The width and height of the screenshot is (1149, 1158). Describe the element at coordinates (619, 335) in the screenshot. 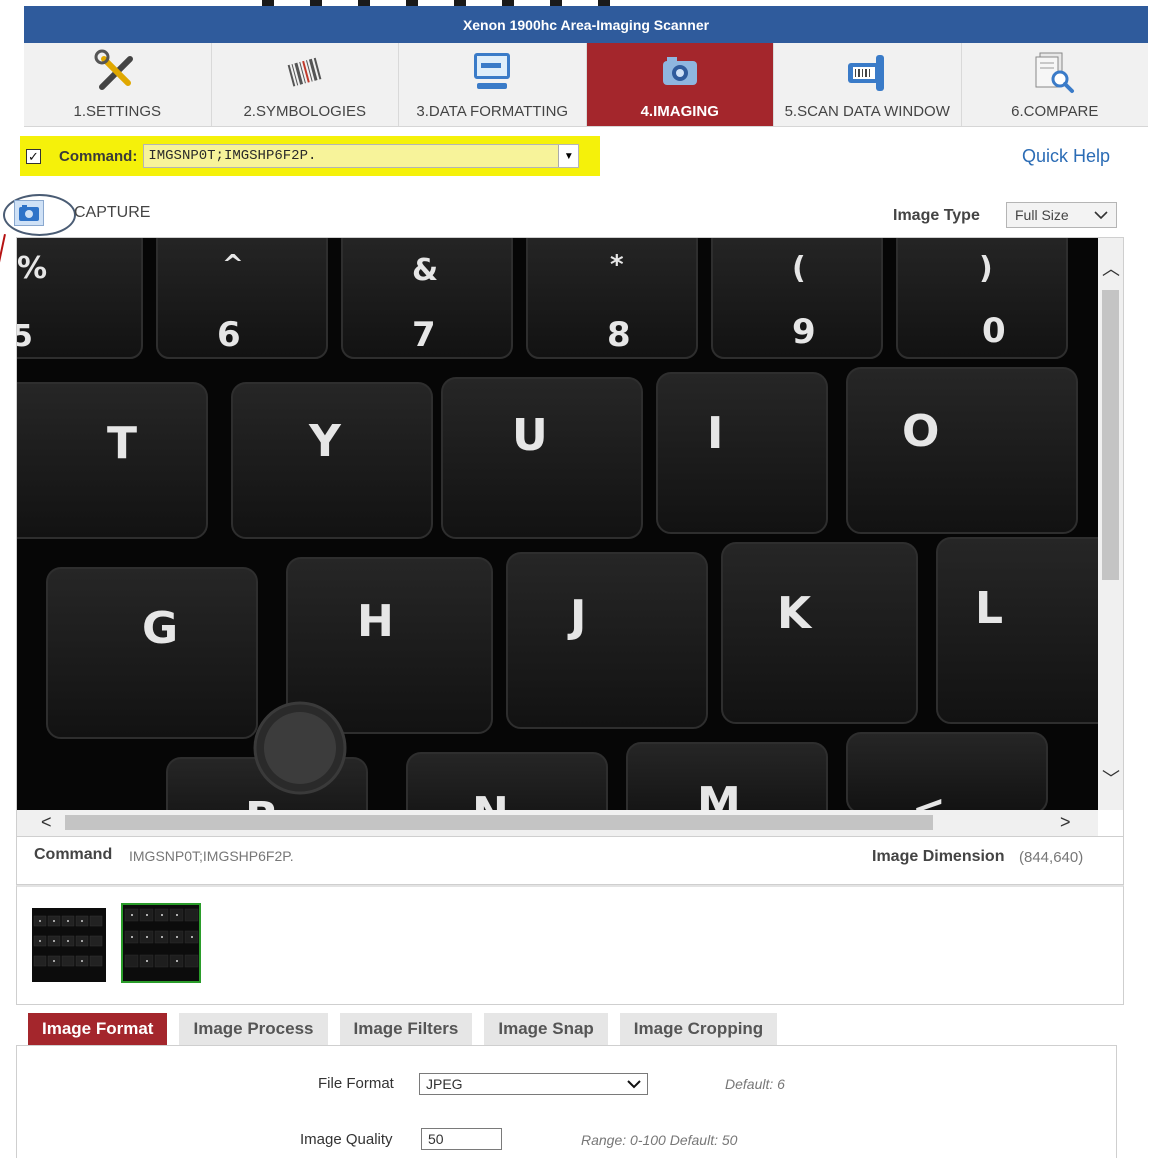

I see `key-label: 8` at that location.